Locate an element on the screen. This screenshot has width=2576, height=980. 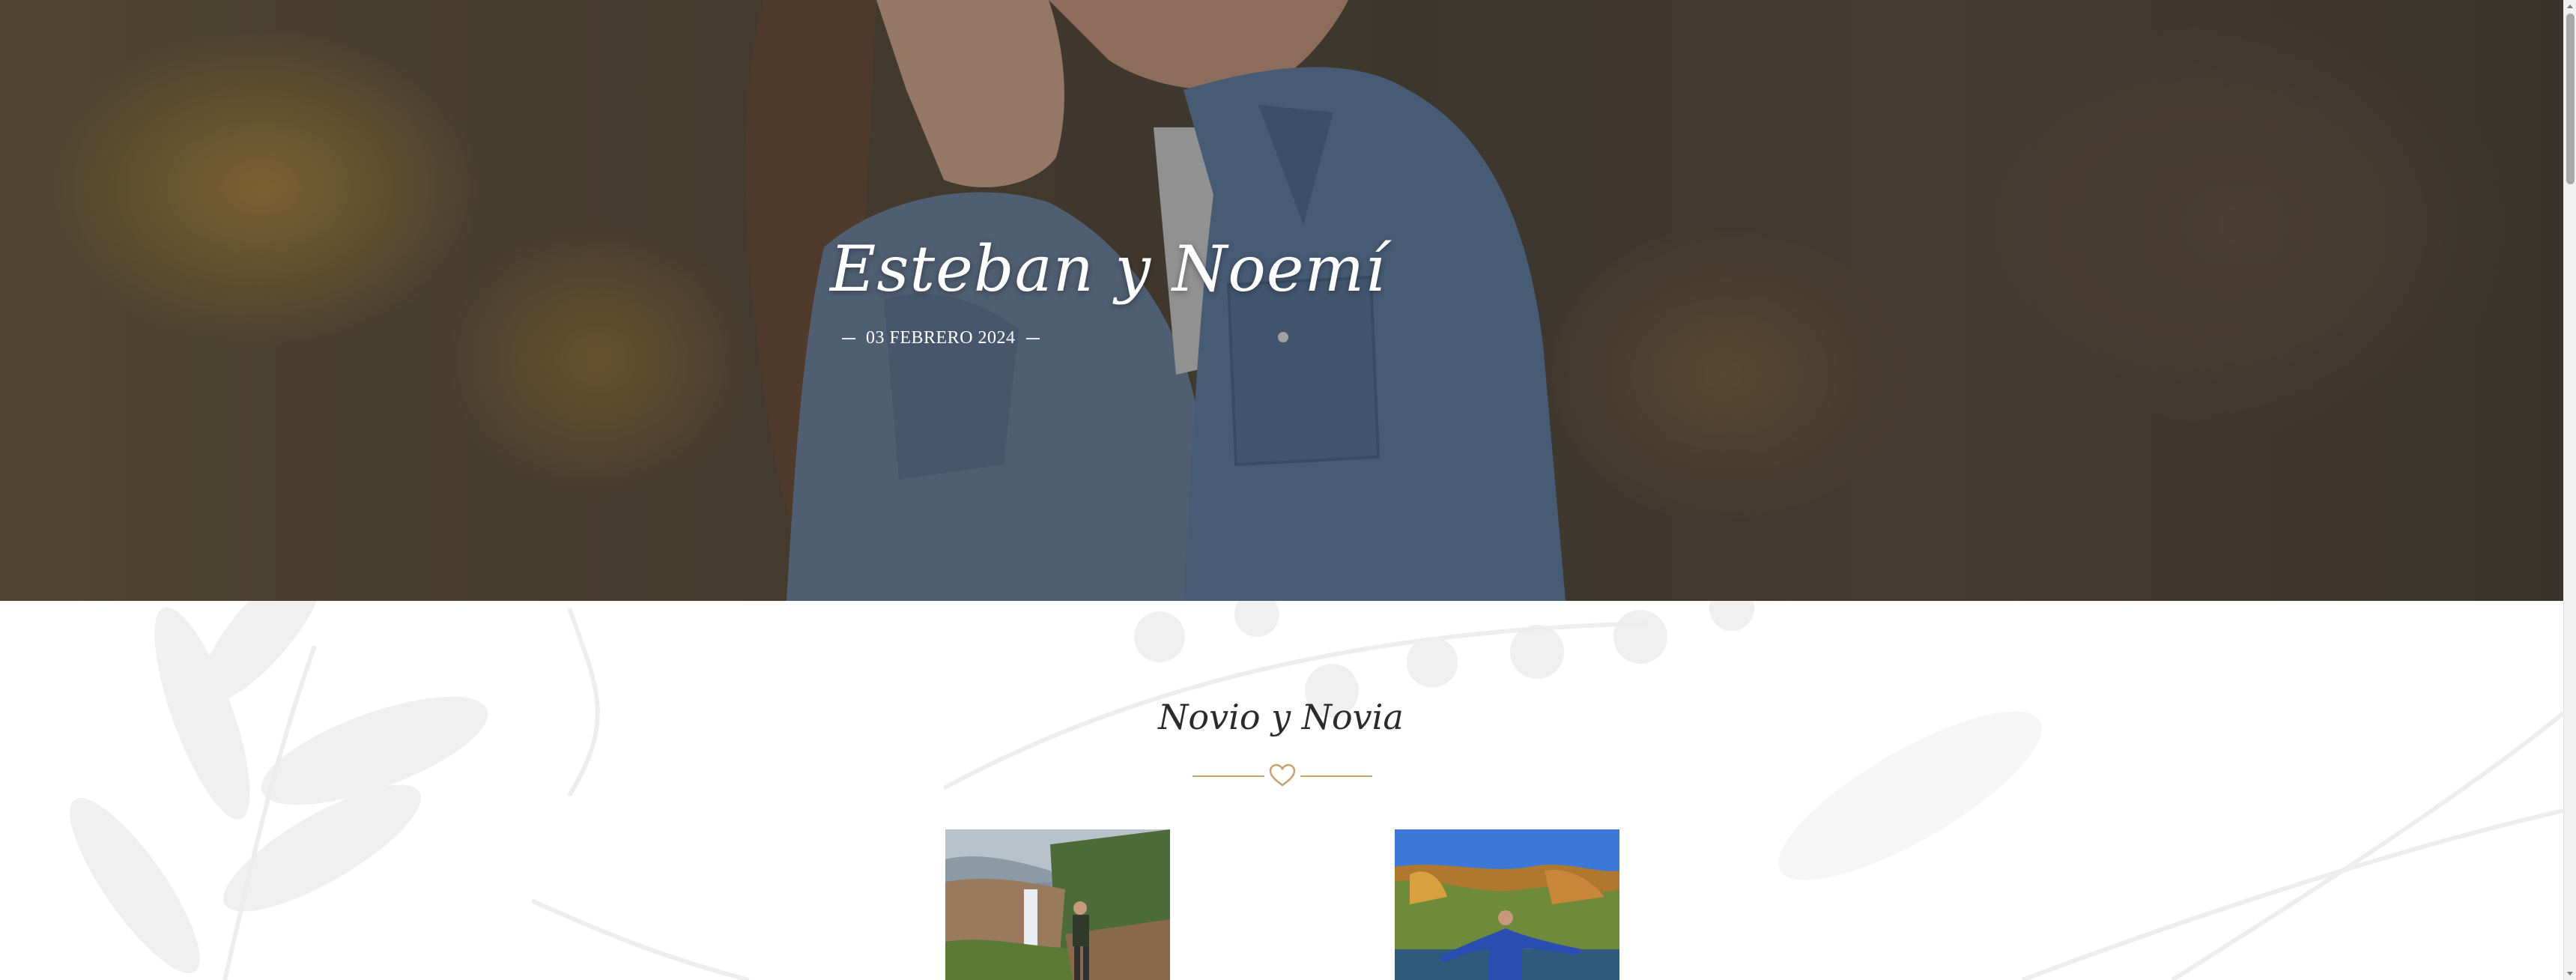
scroll-up-arrow-icon is located at coordinates (2570, 6).